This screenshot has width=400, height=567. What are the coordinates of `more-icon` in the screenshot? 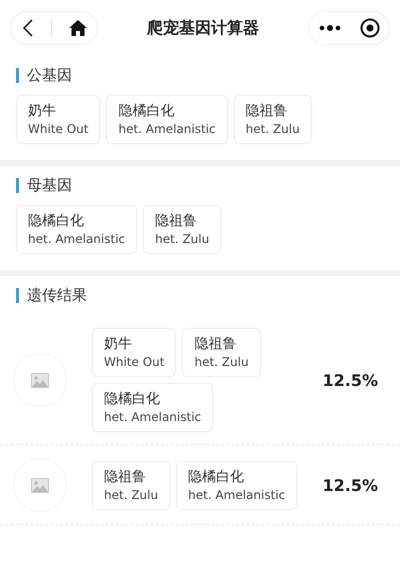 It's located at (329, 28).